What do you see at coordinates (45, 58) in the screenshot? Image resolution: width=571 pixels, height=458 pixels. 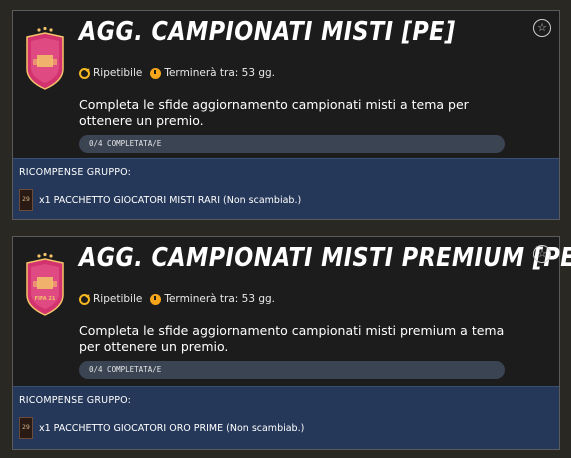 I see `objective-badge-icon` at bounding box center [45, 58].